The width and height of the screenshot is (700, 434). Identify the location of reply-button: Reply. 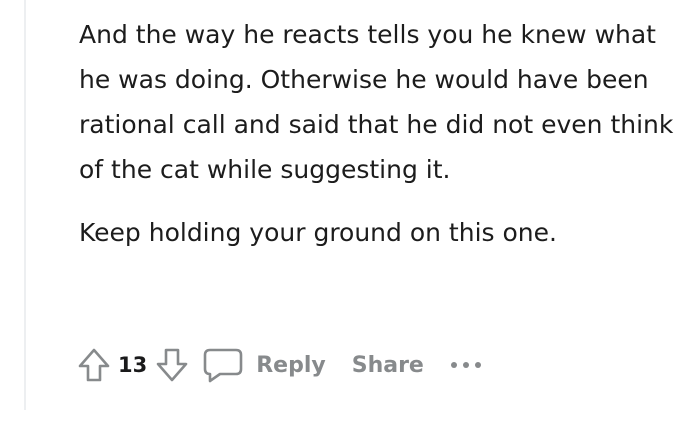
(264, 365).